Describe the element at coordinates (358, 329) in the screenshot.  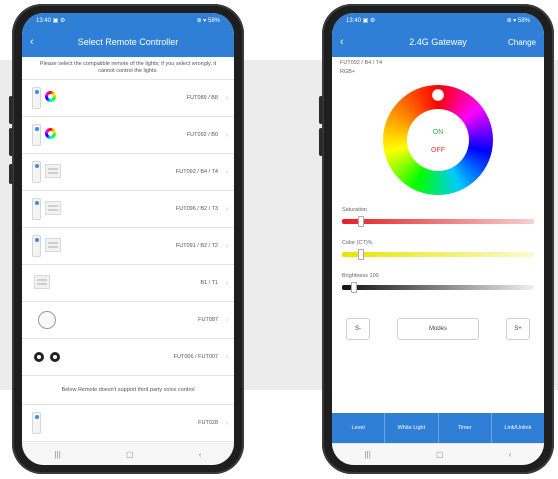
I see `speed-down-button: S-` at that location.